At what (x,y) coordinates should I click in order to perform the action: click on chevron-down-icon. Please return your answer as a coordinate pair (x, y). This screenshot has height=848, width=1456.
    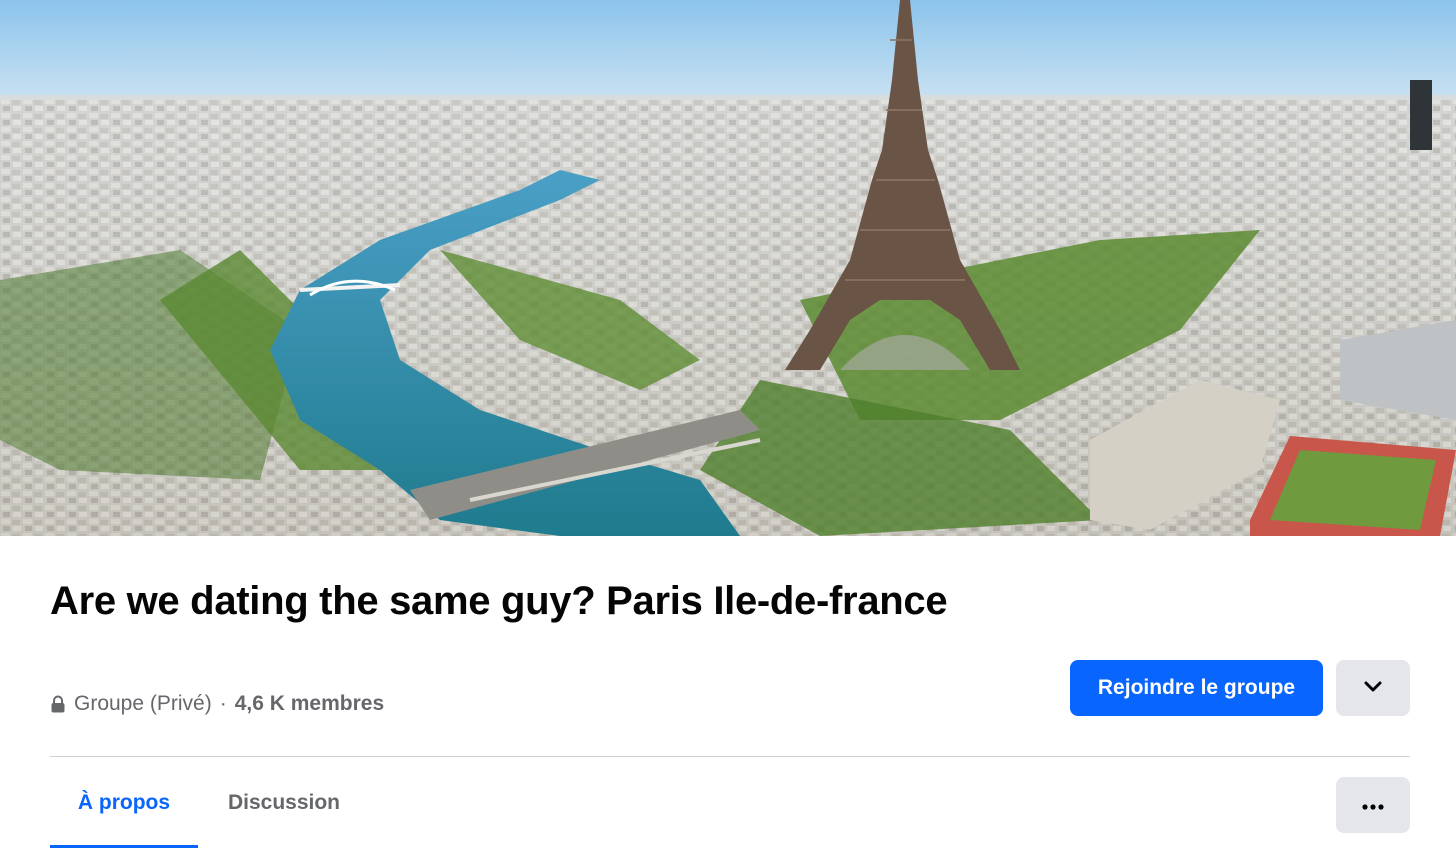
    Looking at the image, I should click on (1373, 688).